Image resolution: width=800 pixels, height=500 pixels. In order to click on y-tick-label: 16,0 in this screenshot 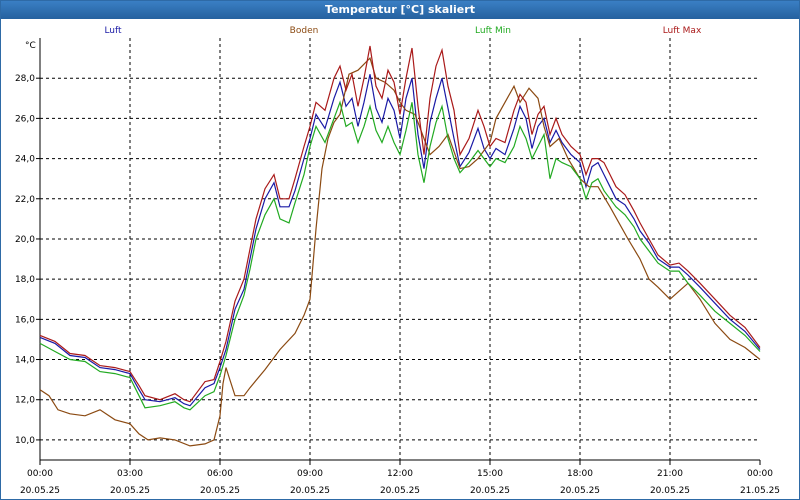, I will do `click(25, 320)`.